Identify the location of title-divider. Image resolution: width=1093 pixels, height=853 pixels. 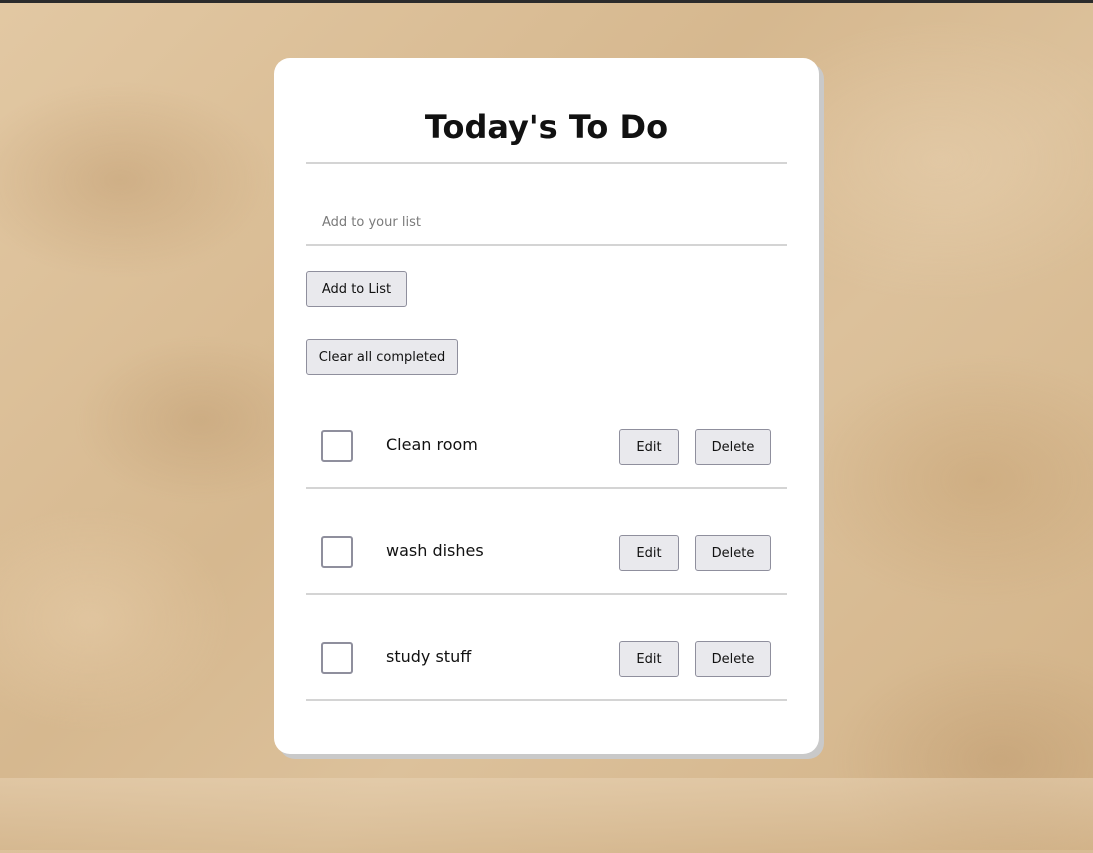
(546, 163).